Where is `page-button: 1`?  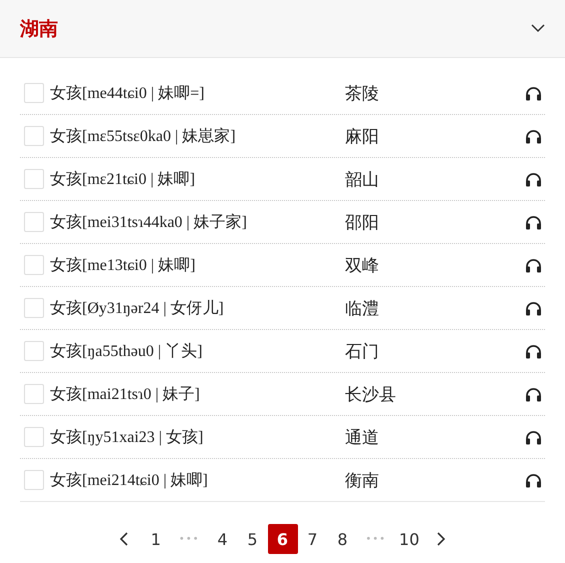
page-button: 1 is located at coordinates (155, 539).